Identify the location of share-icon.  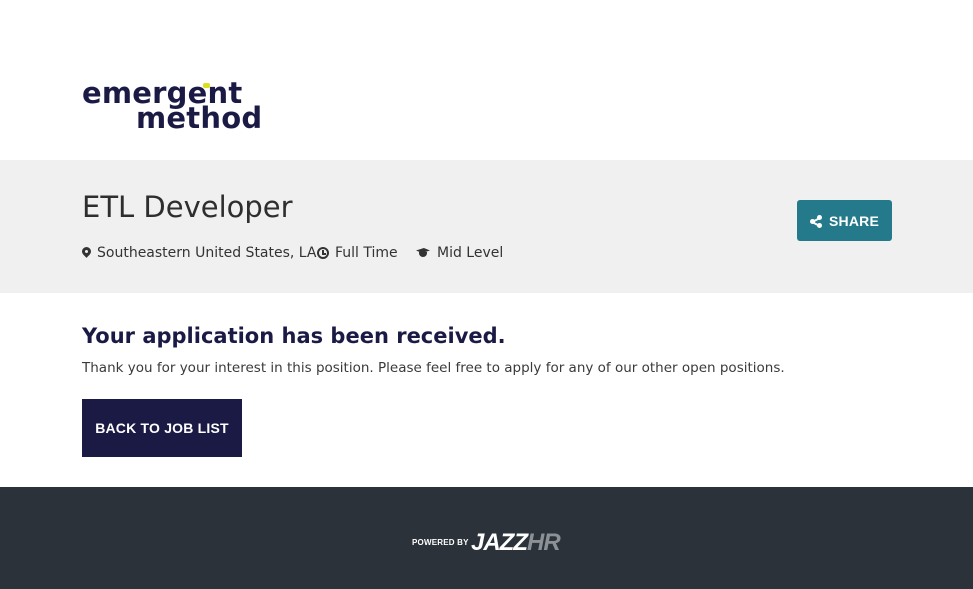
(815, 221).